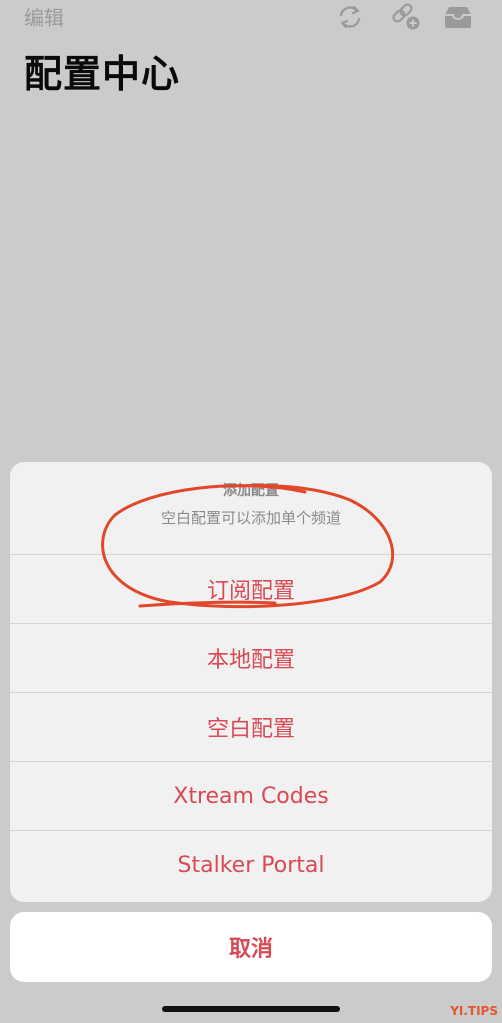 The image size is (502, 1023). What do you see at coordinates (251, 508) in the screenshot?
I see `action-sheet-header: 添加配置 空白配置可以添加单个频道` at bounding box center [251, 508].